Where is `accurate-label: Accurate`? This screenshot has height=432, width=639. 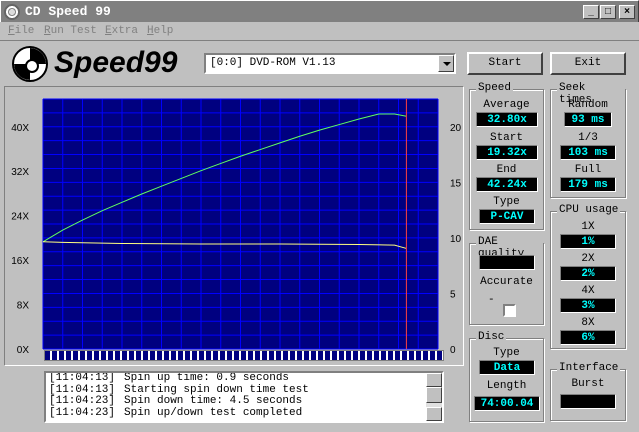
accurate-label: Accurate is located at coordinates (506, 282).